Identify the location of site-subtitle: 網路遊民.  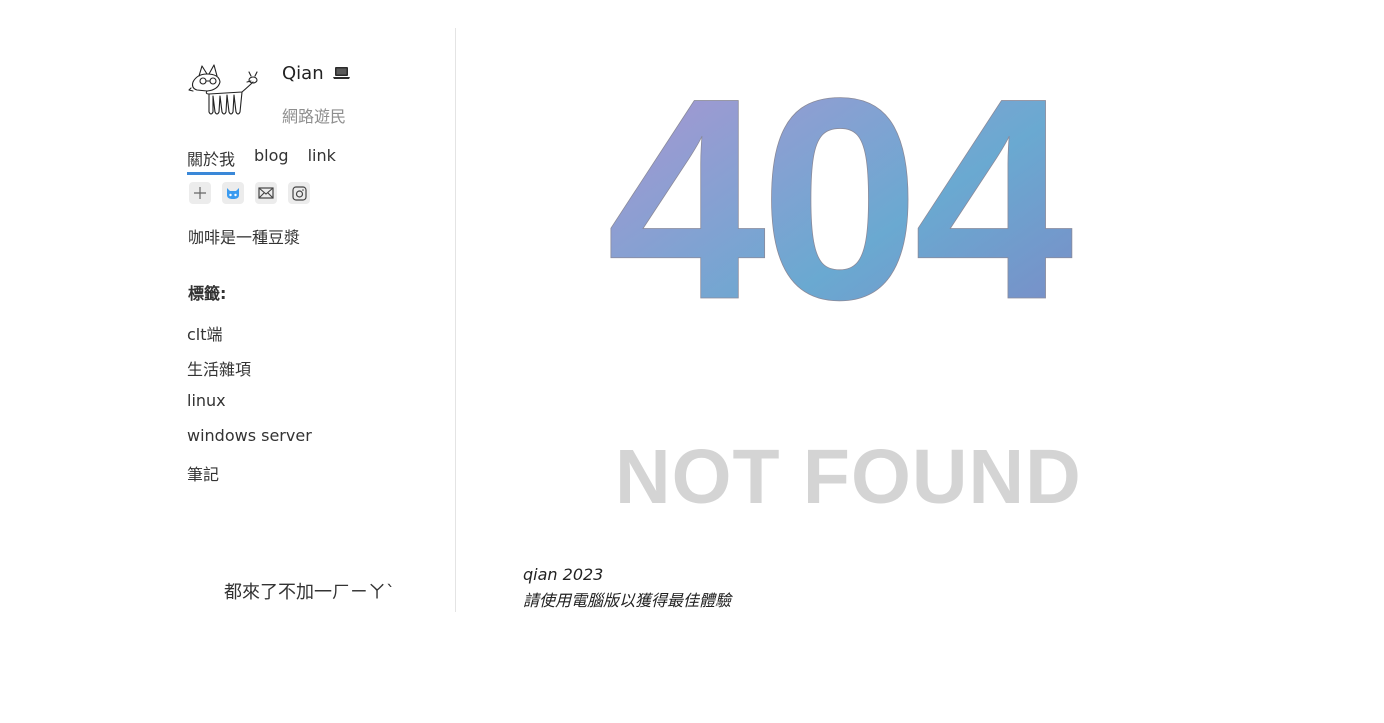
(314, 116).